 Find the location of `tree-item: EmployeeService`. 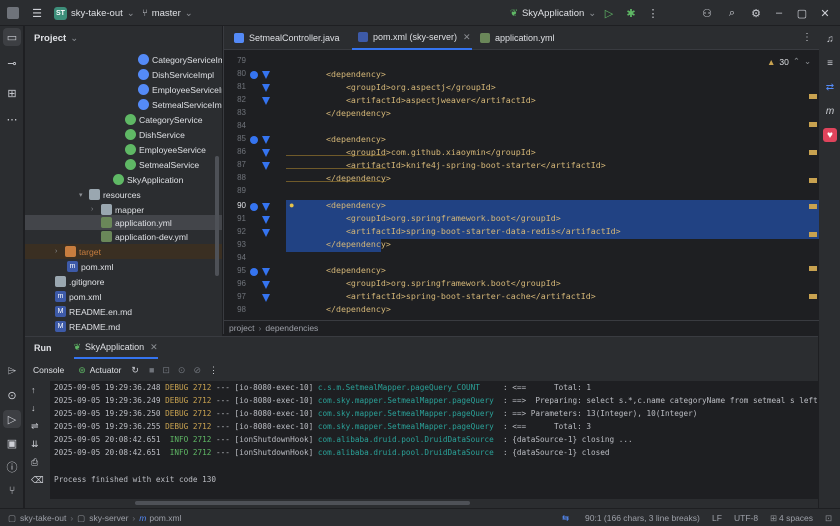

tree-item: EmployeeService is located at coordinates (123, 149).